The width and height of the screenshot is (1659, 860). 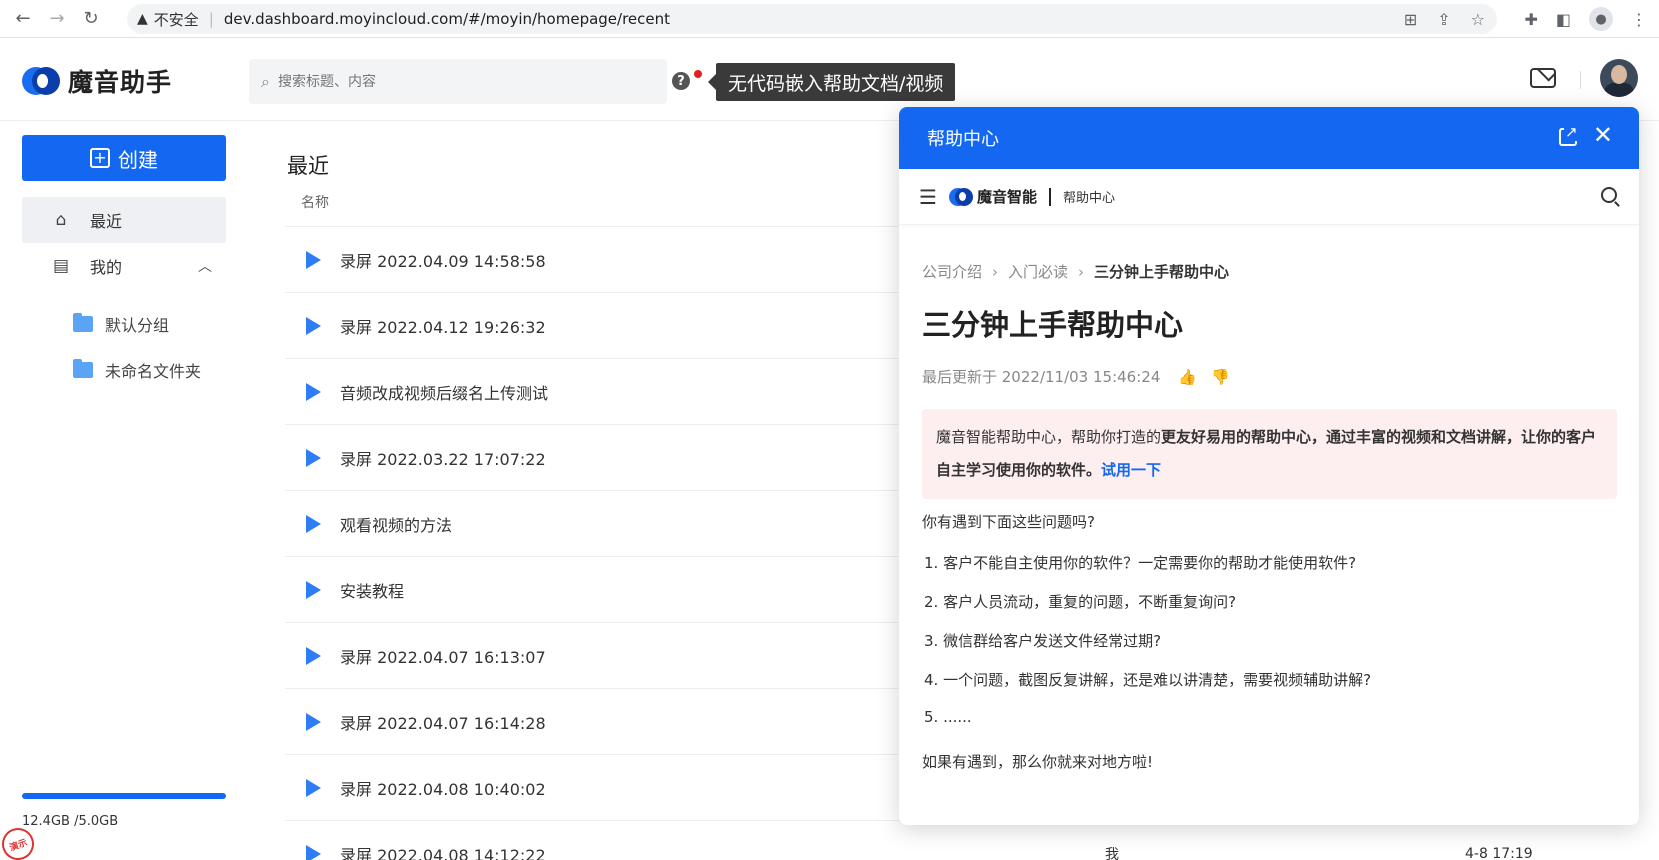 What do you see at coordinates (106, 221) in the screenshot?
I see `sidebar-item-label: 最近` at bounding box center [106, 221].